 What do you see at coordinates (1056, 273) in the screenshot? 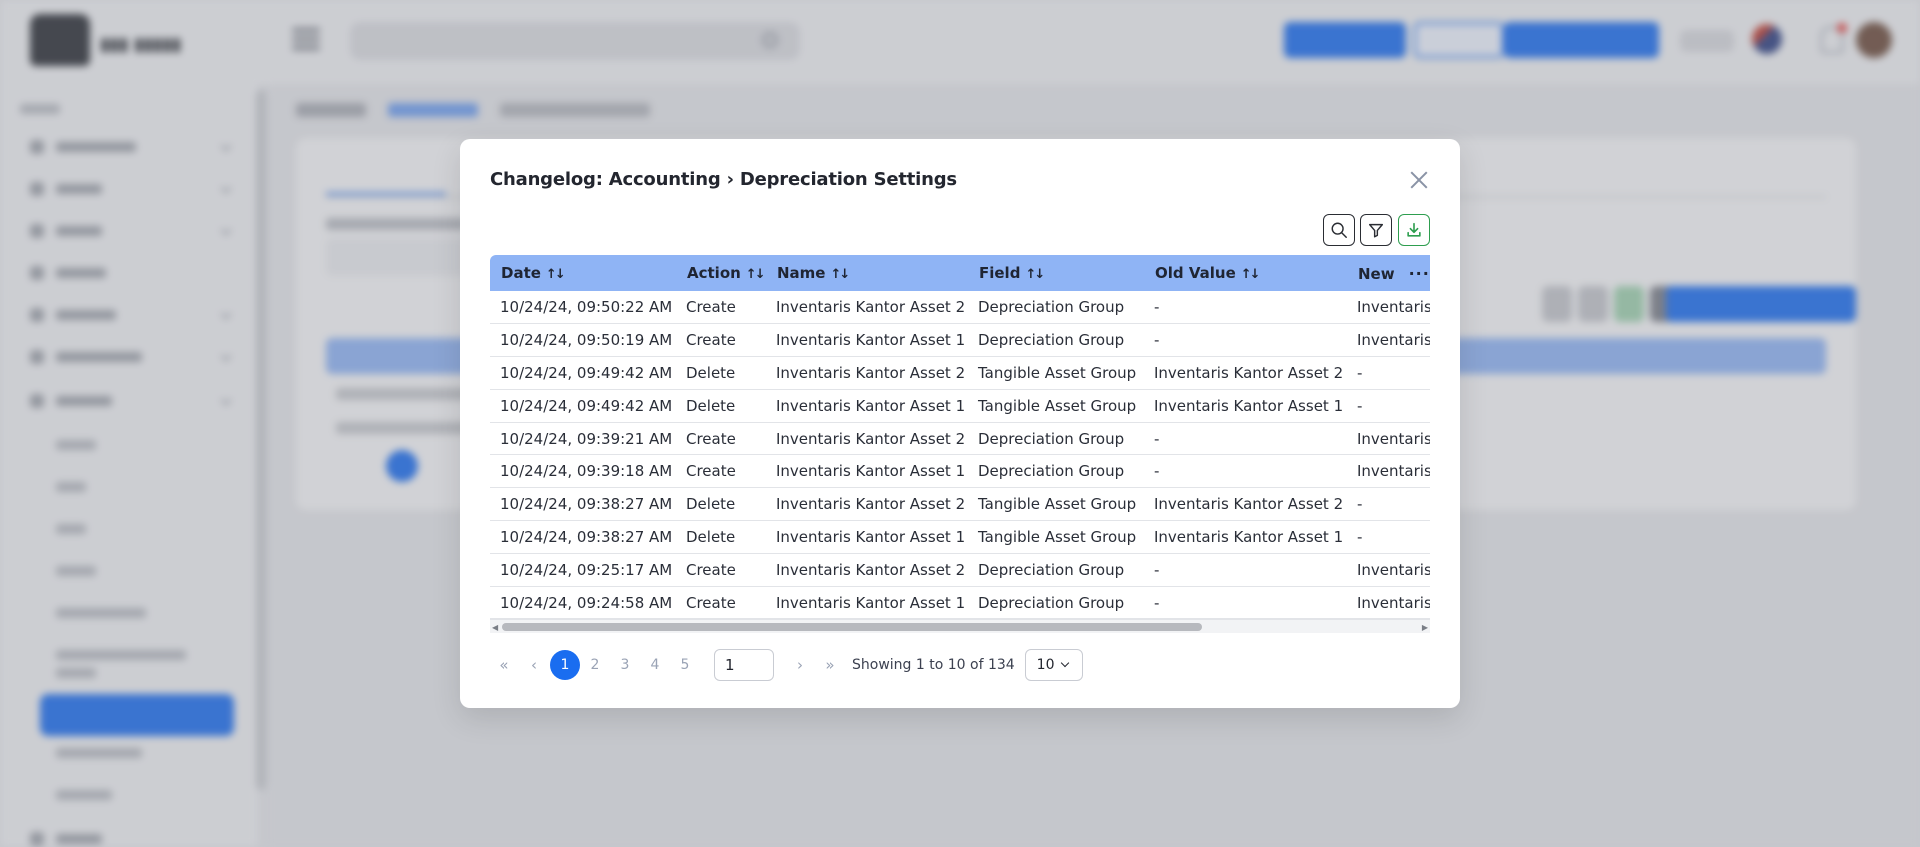
I see `column-header-field: Field ↑↓` at bounding box center [1056, 273].